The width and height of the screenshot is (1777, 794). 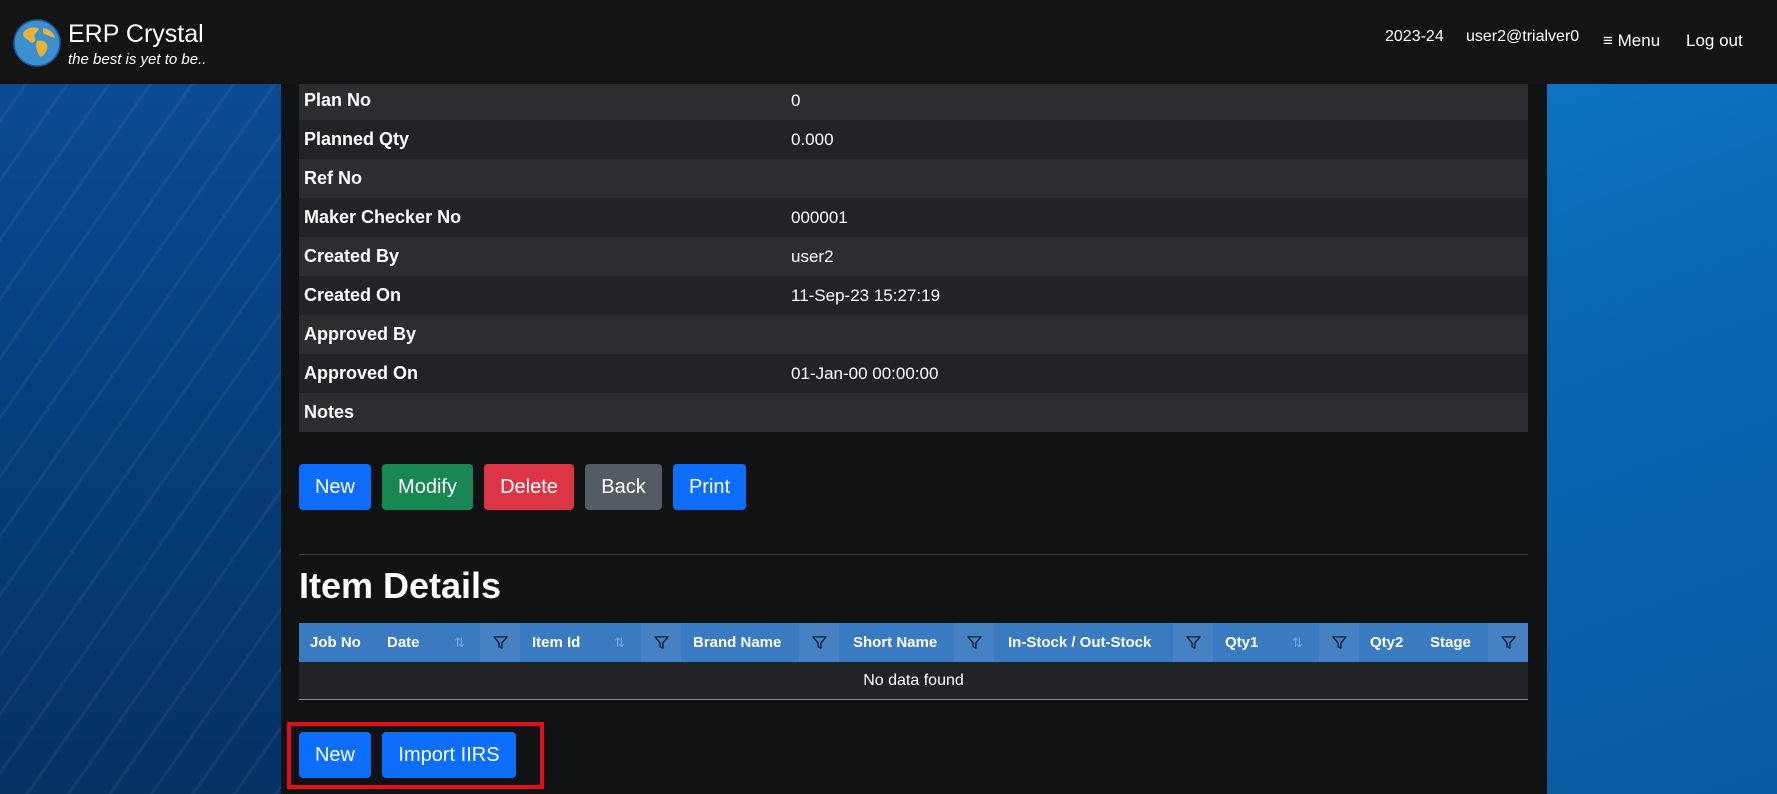 I want to click on delete-button: Delete, so click(x=529, y=487).